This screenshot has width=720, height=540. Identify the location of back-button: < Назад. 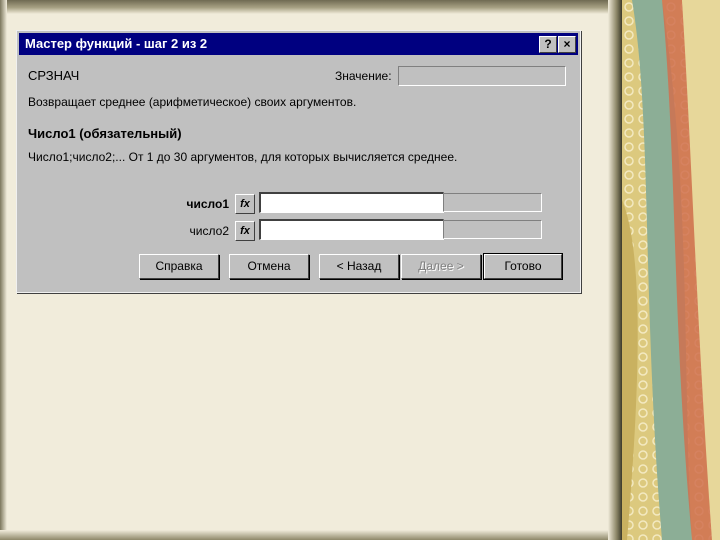
(359, 266).